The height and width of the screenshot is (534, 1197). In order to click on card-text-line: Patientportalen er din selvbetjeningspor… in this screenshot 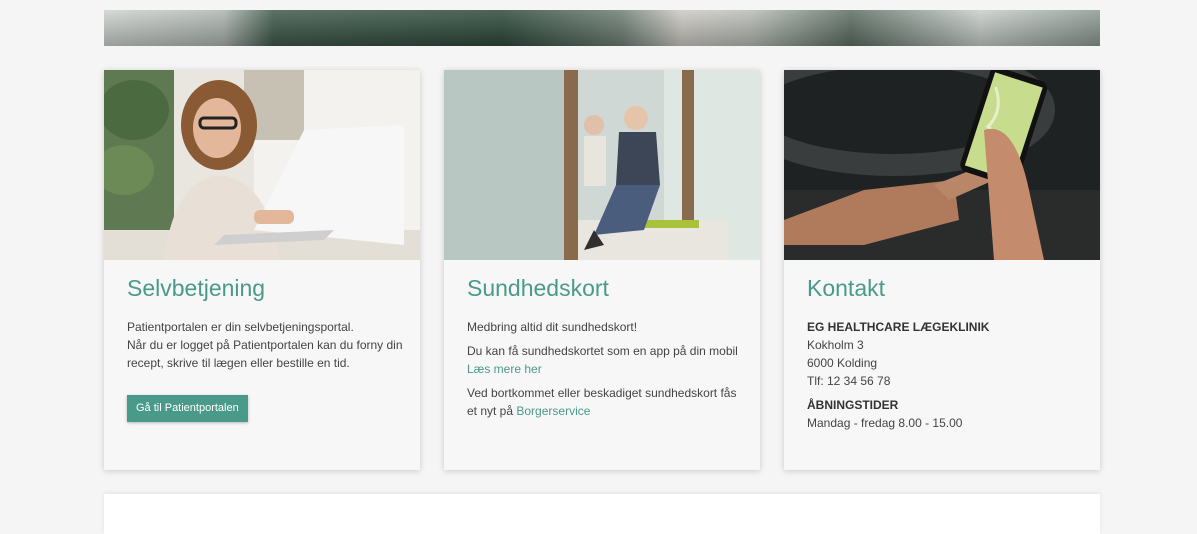, I will do `click(240, 327)`.